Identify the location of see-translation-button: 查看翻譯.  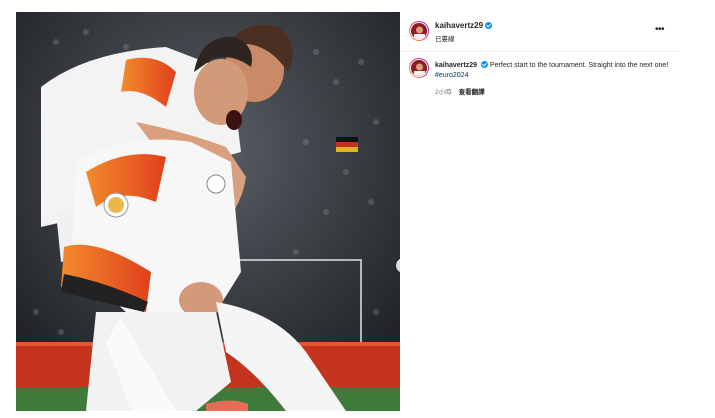
(472, 92).